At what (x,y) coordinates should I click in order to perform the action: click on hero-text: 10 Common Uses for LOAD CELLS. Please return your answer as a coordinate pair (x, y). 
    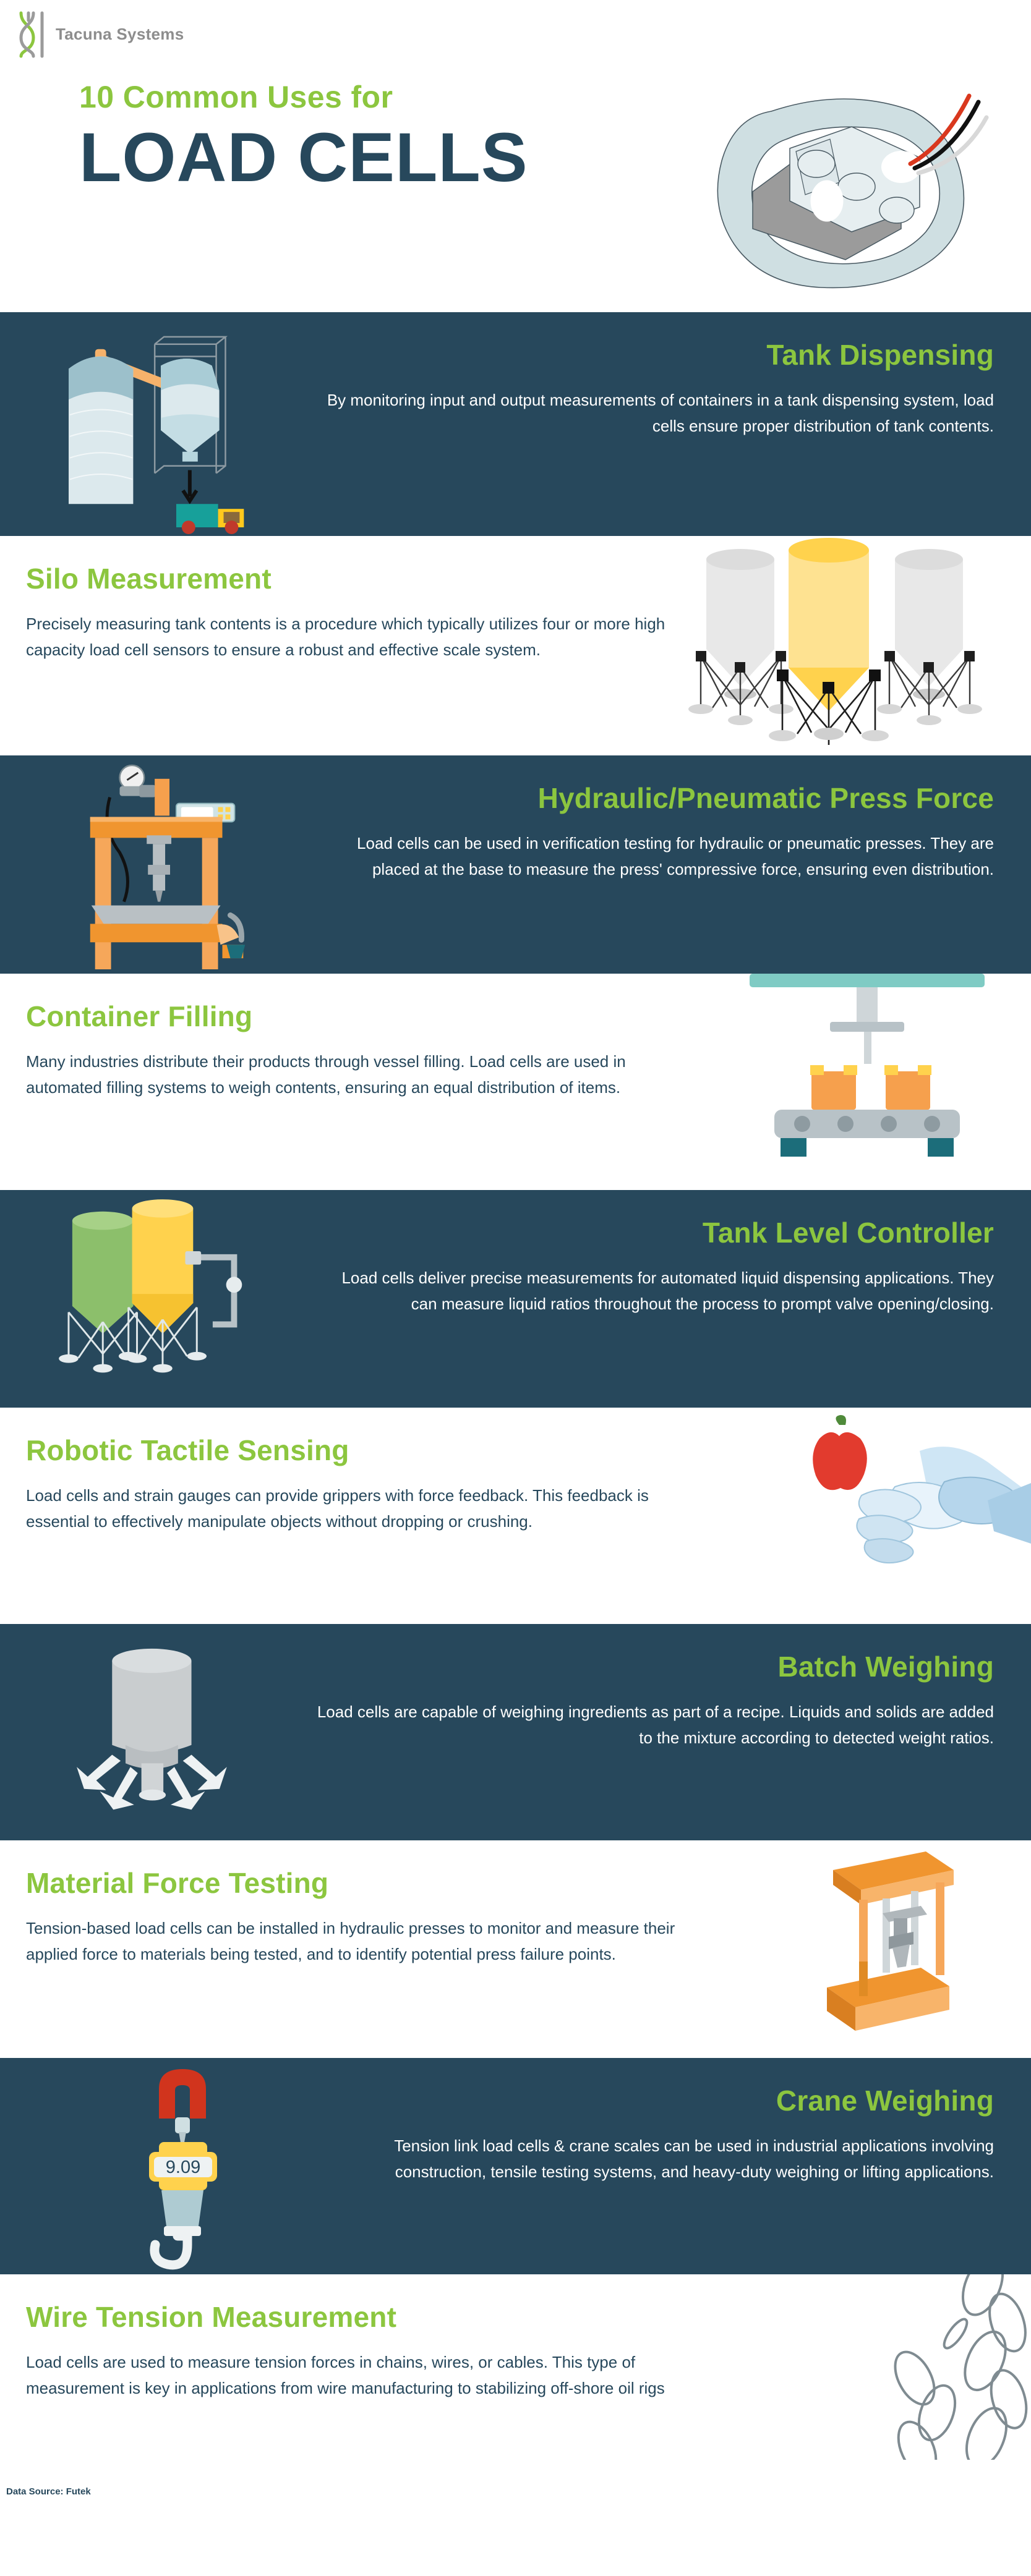
    Looking at the image, I should click on (304, 136).